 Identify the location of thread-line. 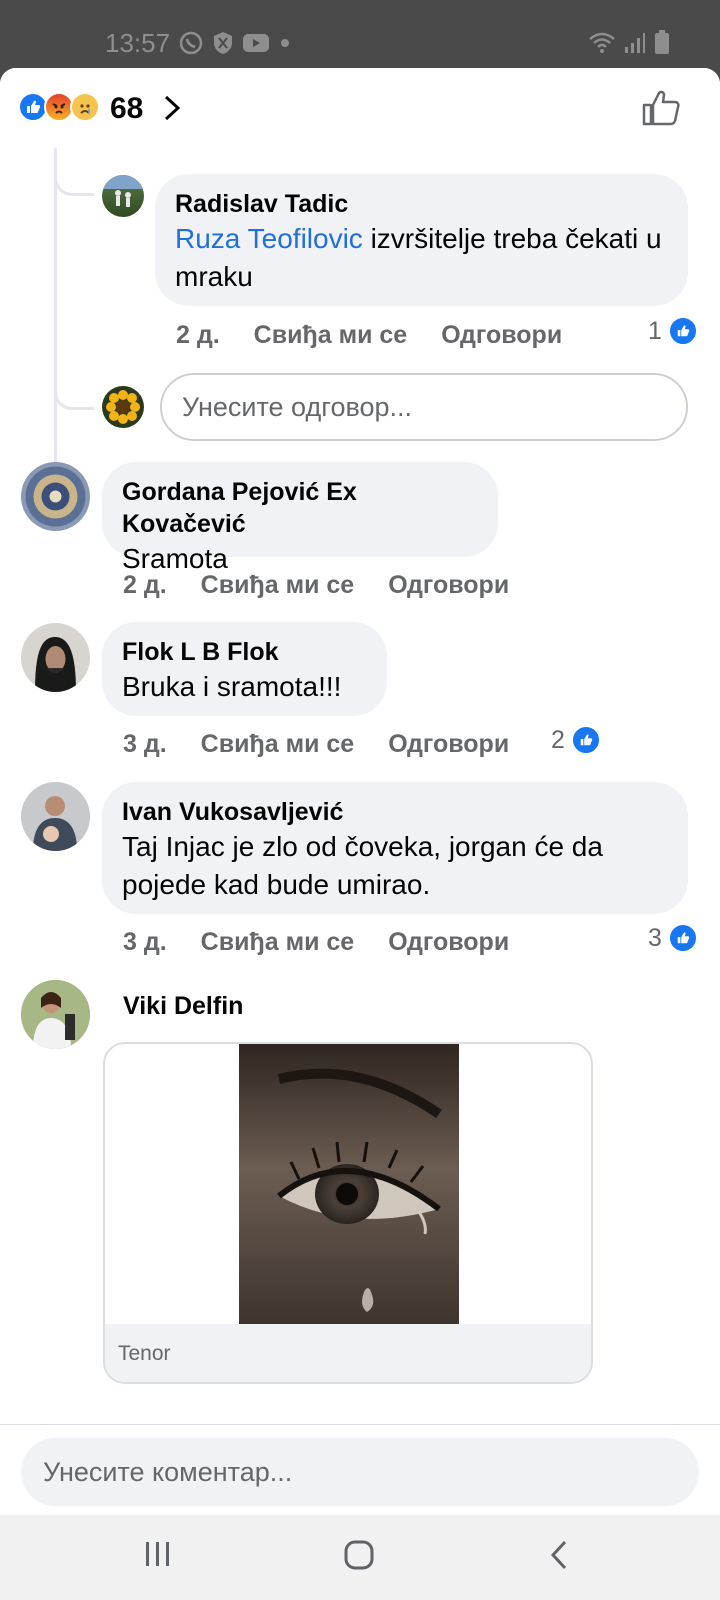
(55, 314).